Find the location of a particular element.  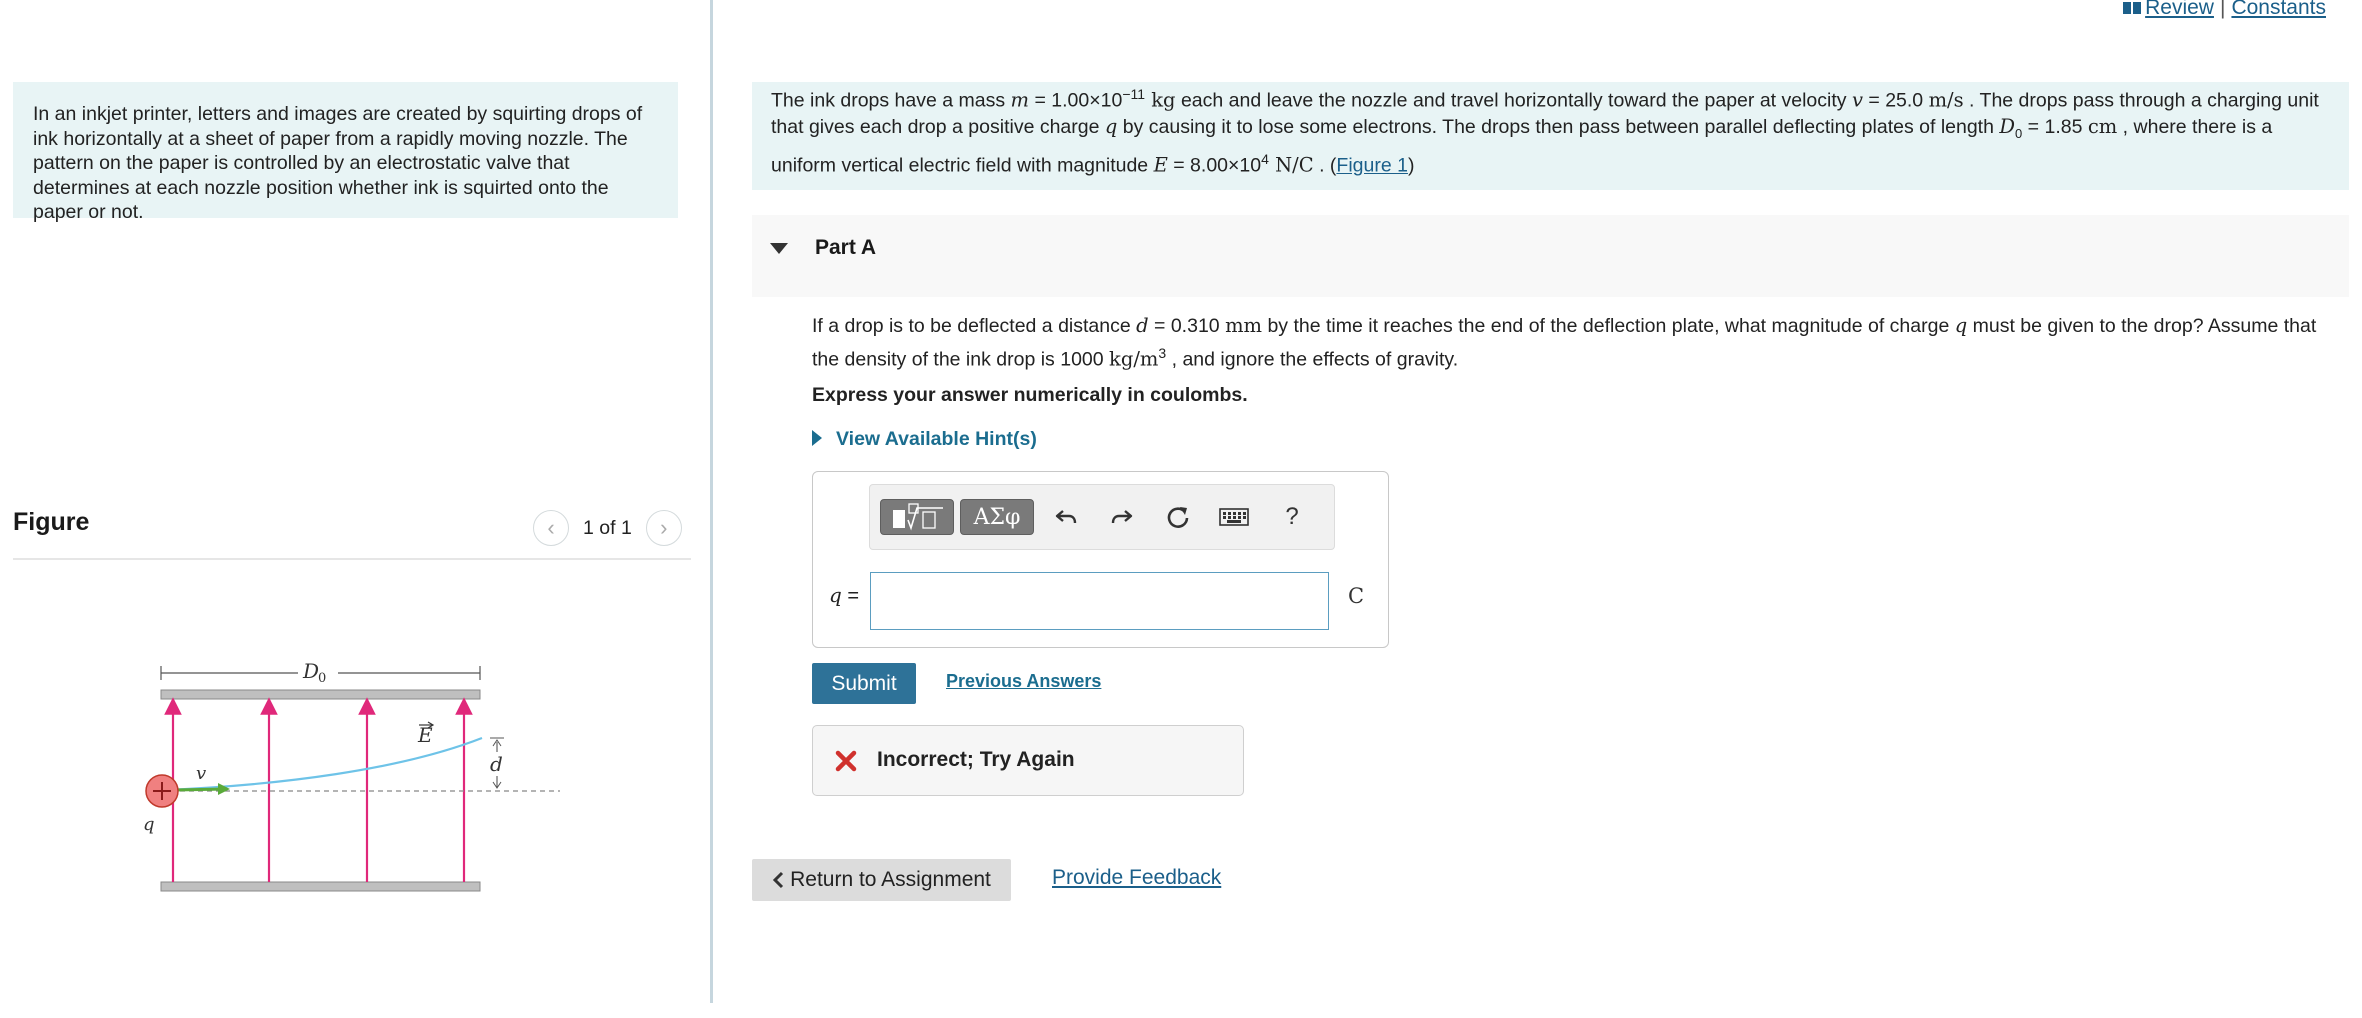

undo-icon is located at coordinates (1066, 517).